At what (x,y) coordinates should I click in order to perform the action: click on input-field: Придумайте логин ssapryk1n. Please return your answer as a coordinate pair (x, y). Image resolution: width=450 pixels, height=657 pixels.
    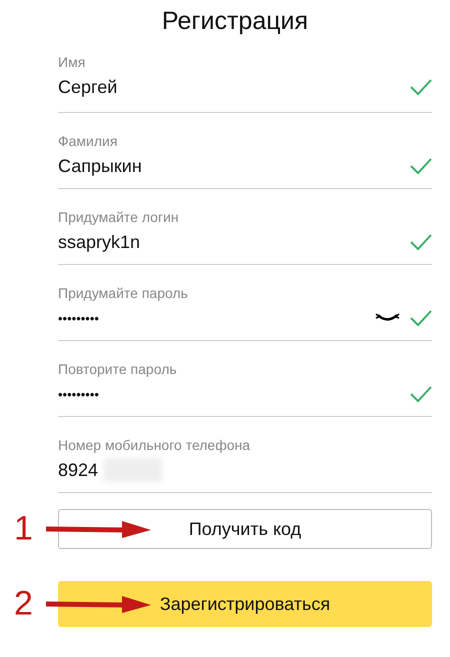
    Looking at the image, I should click on (245, 227).